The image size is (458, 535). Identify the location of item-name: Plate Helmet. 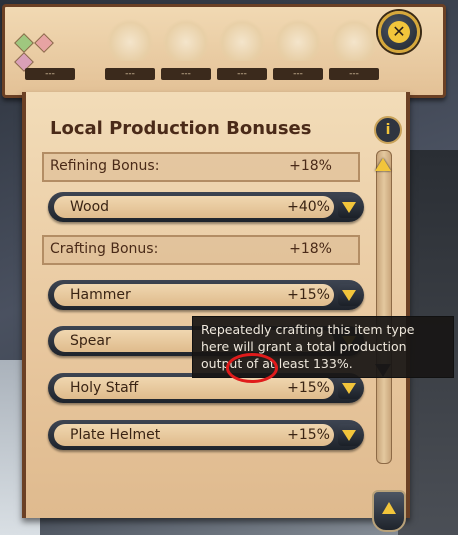
(115, 435).